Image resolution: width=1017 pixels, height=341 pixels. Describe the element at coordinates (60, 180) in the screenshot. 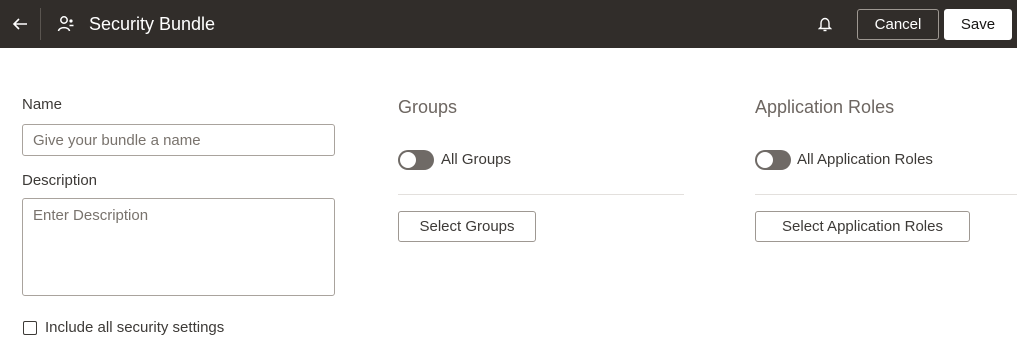

I see `description-label: Description` at that location.